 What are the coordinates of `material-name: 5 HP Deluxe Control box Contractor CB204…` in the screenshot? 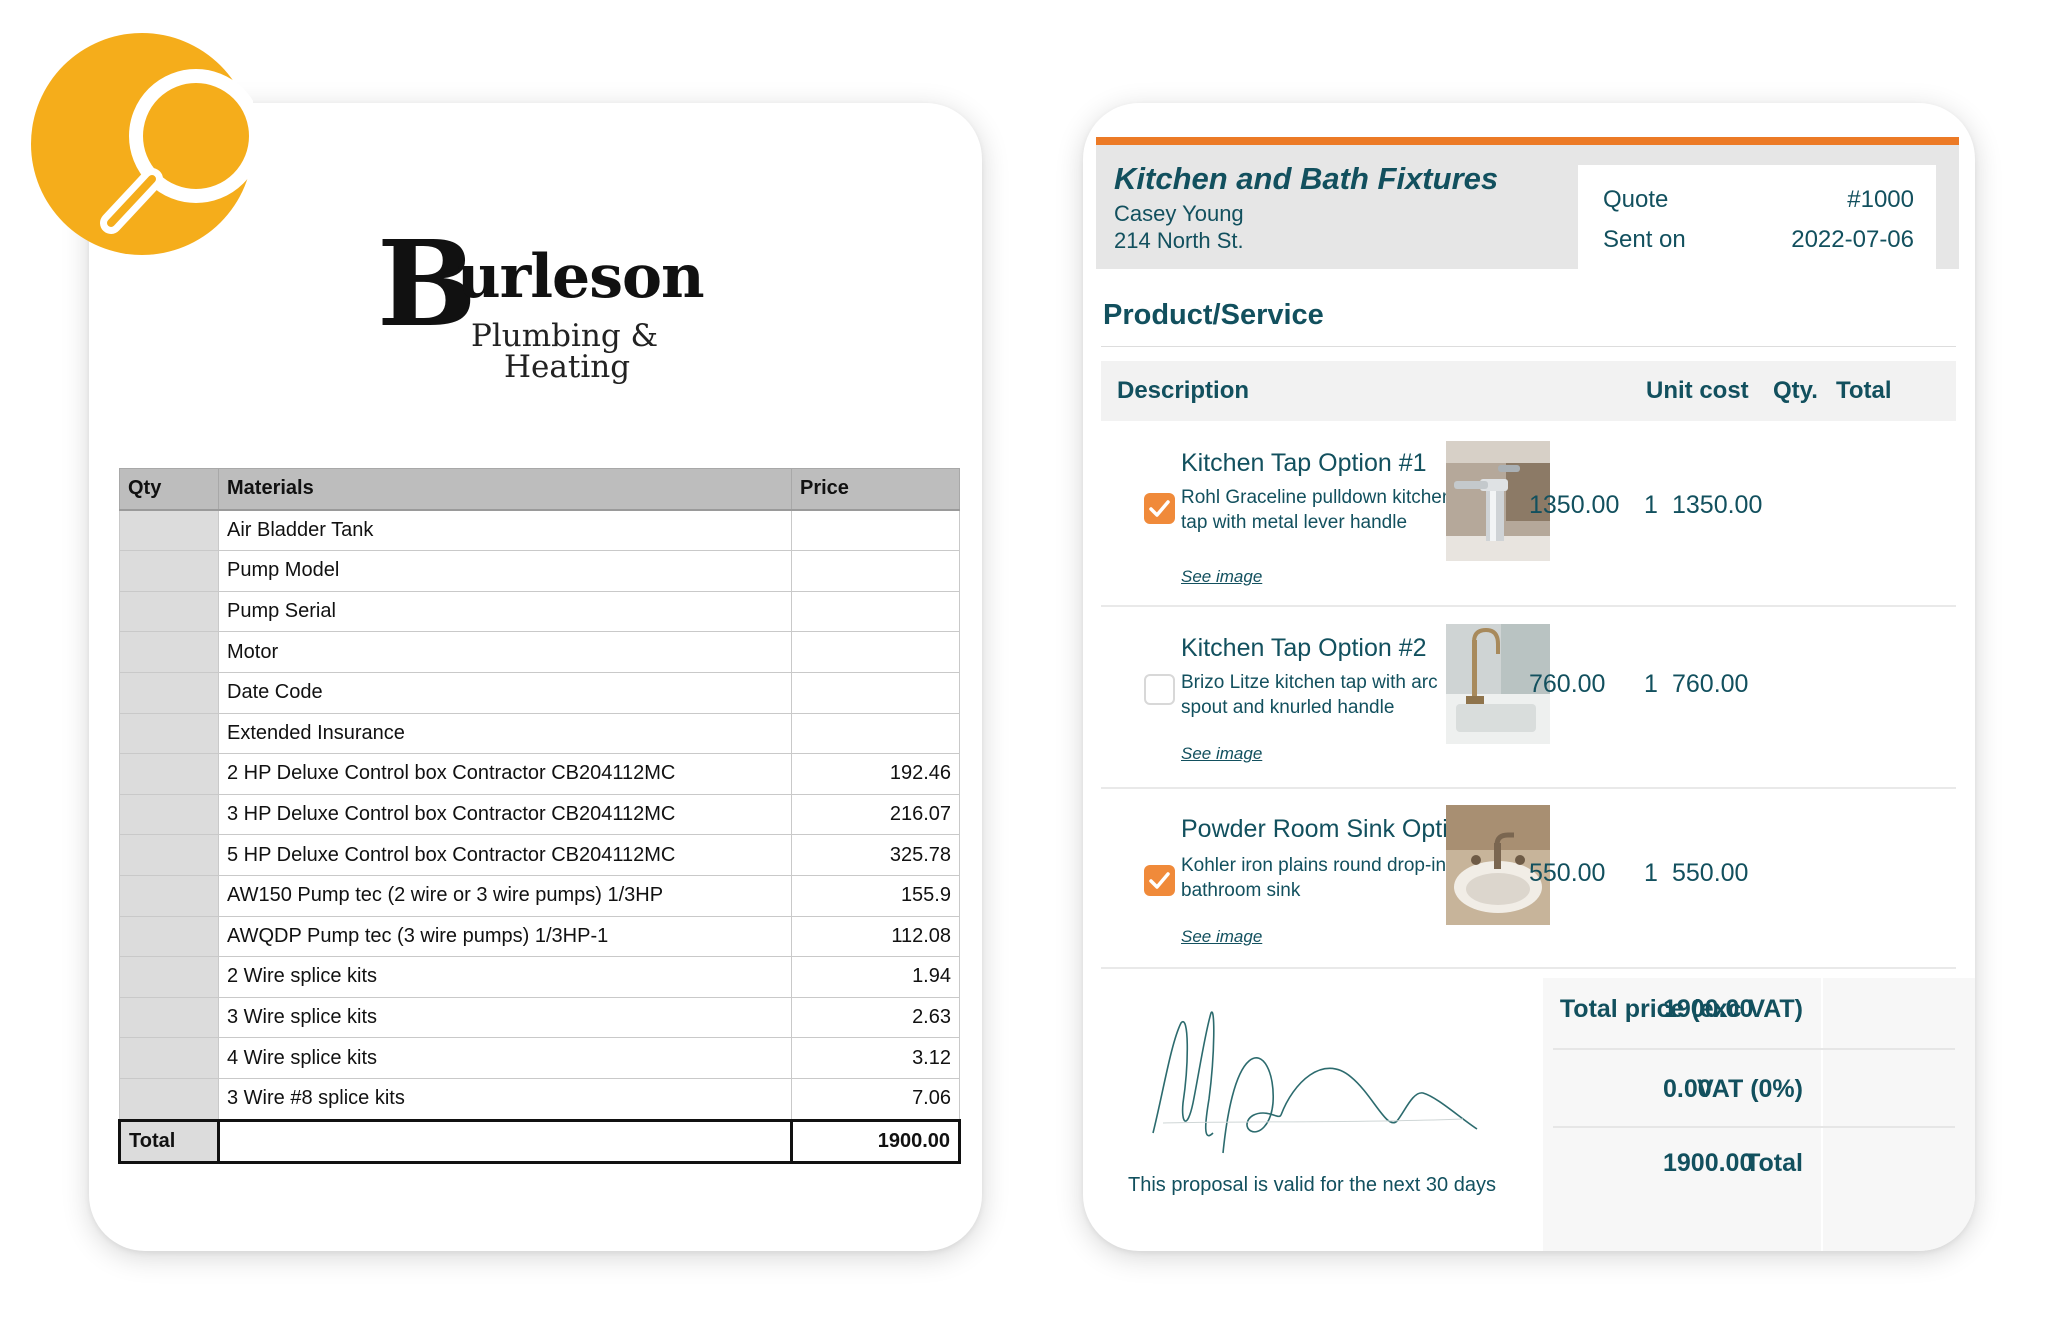 It's located at (505, 855).